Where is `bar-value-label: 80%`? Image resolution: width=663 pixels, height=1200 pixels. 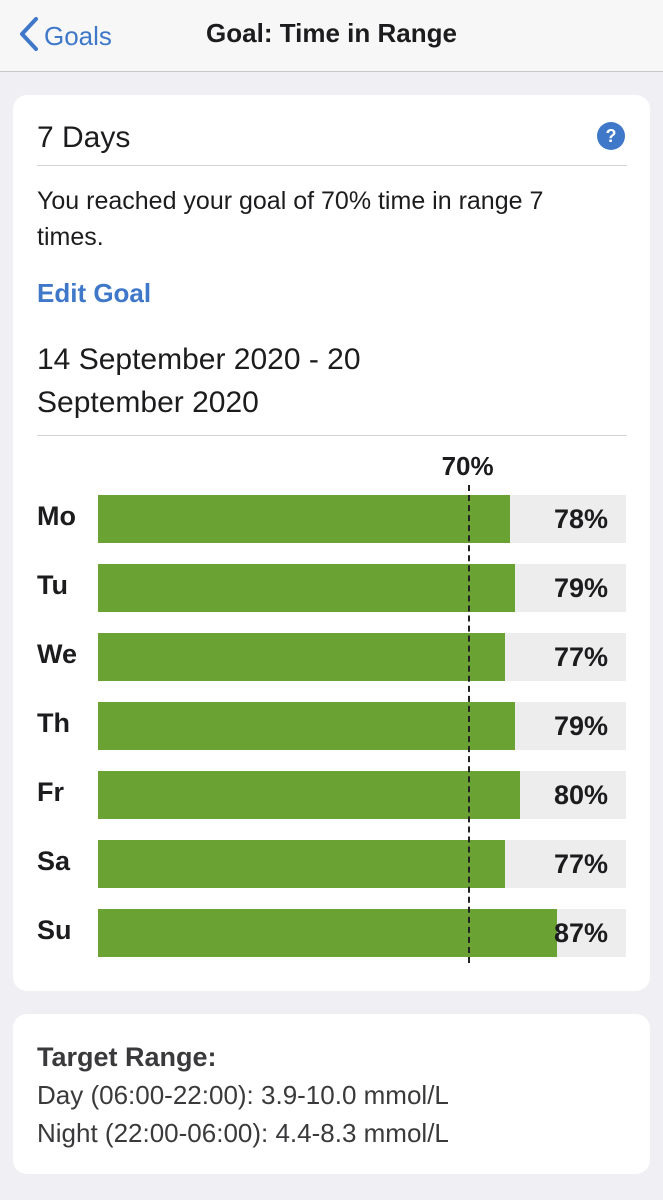
bar-value-label: 80% is located at coordinates (580, 795).